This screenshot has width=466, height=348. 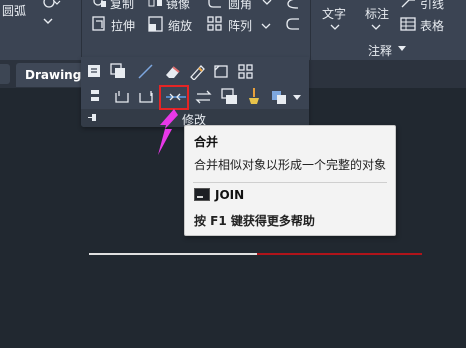 I want to click on edit-polyline-icon, so click(x=197, y=71).